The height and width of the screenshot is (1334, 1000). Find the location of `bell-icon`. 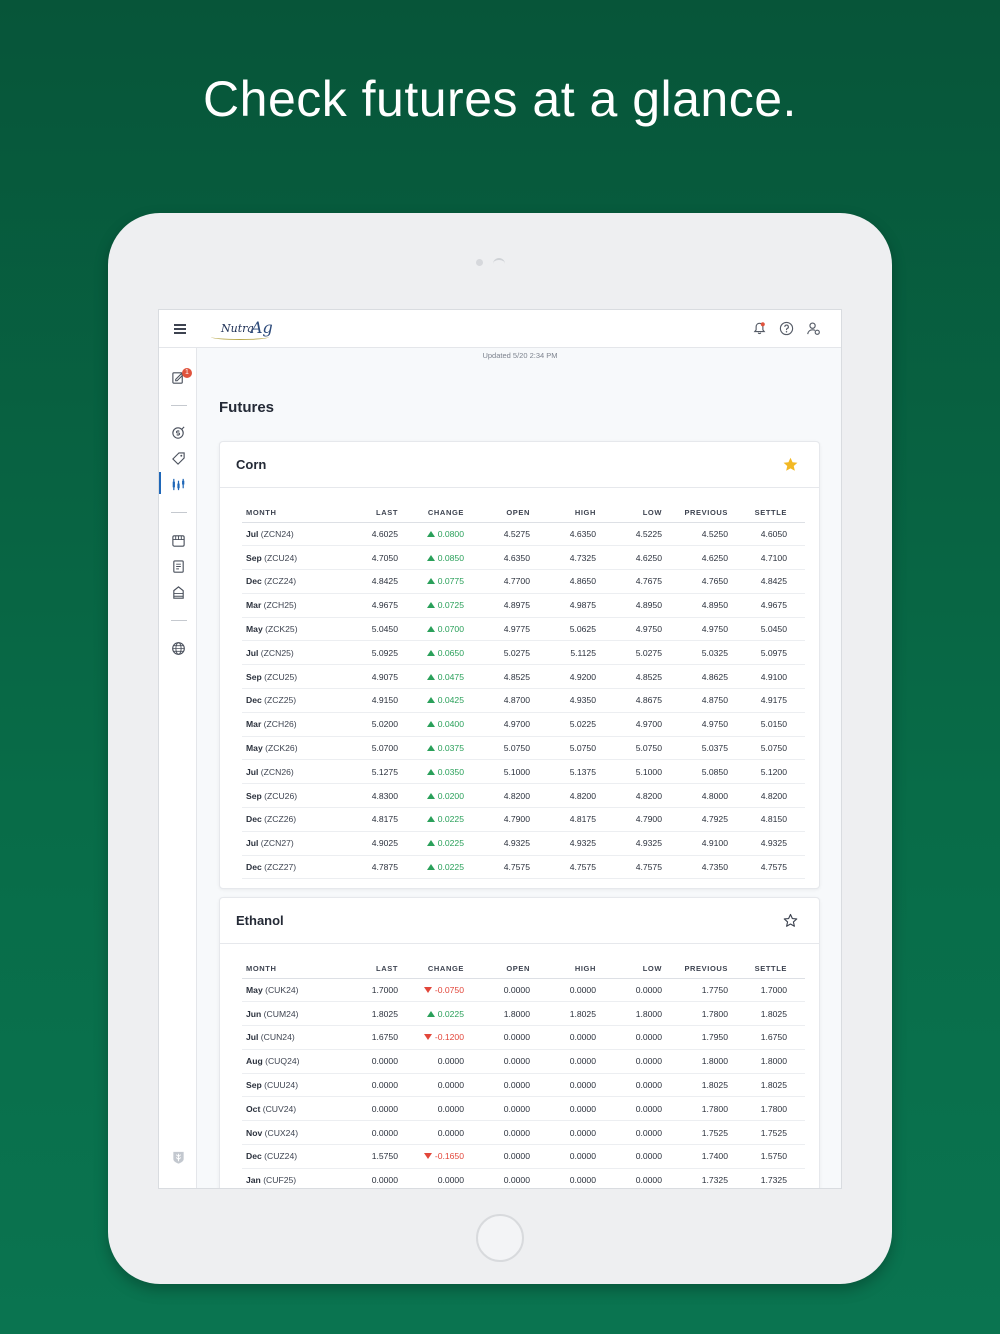

bell-icon is located at coordinates (759, 331).